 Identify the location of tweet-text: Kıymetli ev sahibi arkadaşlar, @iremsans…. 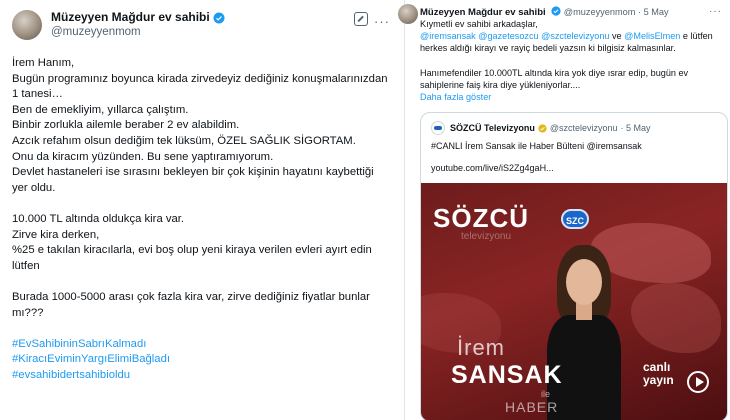
(570, 60).